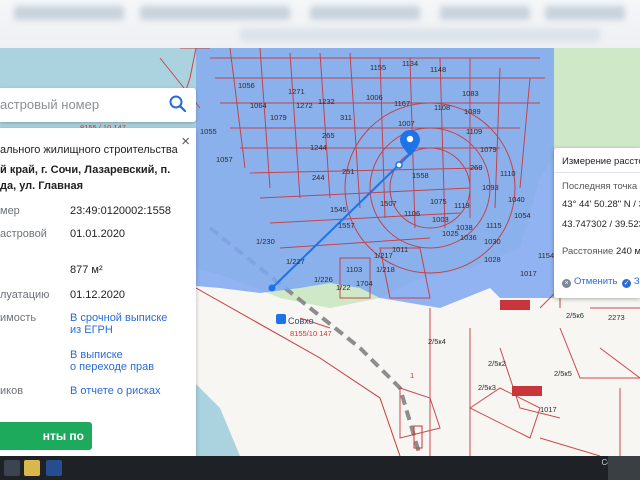 This screenshot has height=480, width=640. Describe the element at coordinates (118, 318) in the screenshot. I see `egrn-extract-link: В срочной выписке` at that location.